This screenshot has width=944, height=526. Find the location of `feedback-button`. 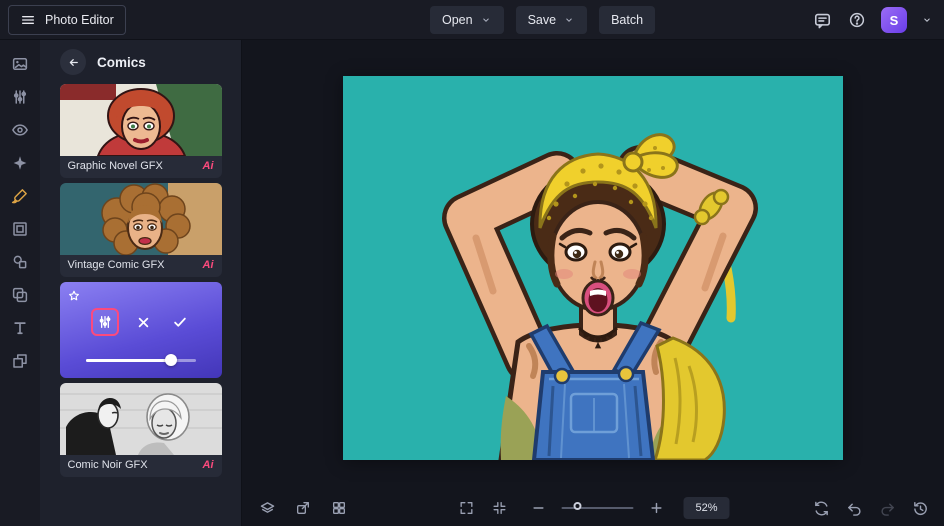

feedback-button is located at coordinates (822, 20).